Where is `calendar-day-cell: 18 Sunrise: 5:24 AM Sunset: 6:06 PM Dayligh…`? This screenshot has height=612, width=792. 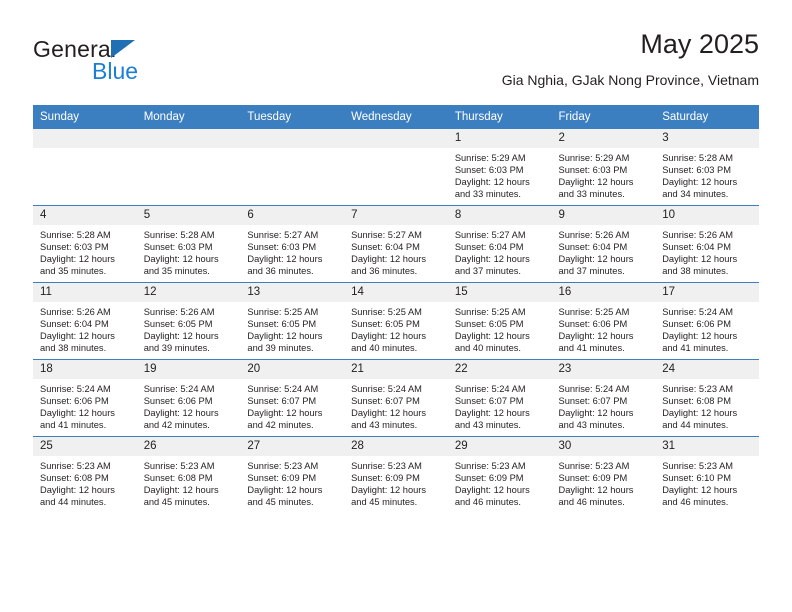 calendar-day-cell: 18 Sunrise: 5:24 AM Sunset: 6:06 PM Dayligh… is located at coordinates (85, 398).